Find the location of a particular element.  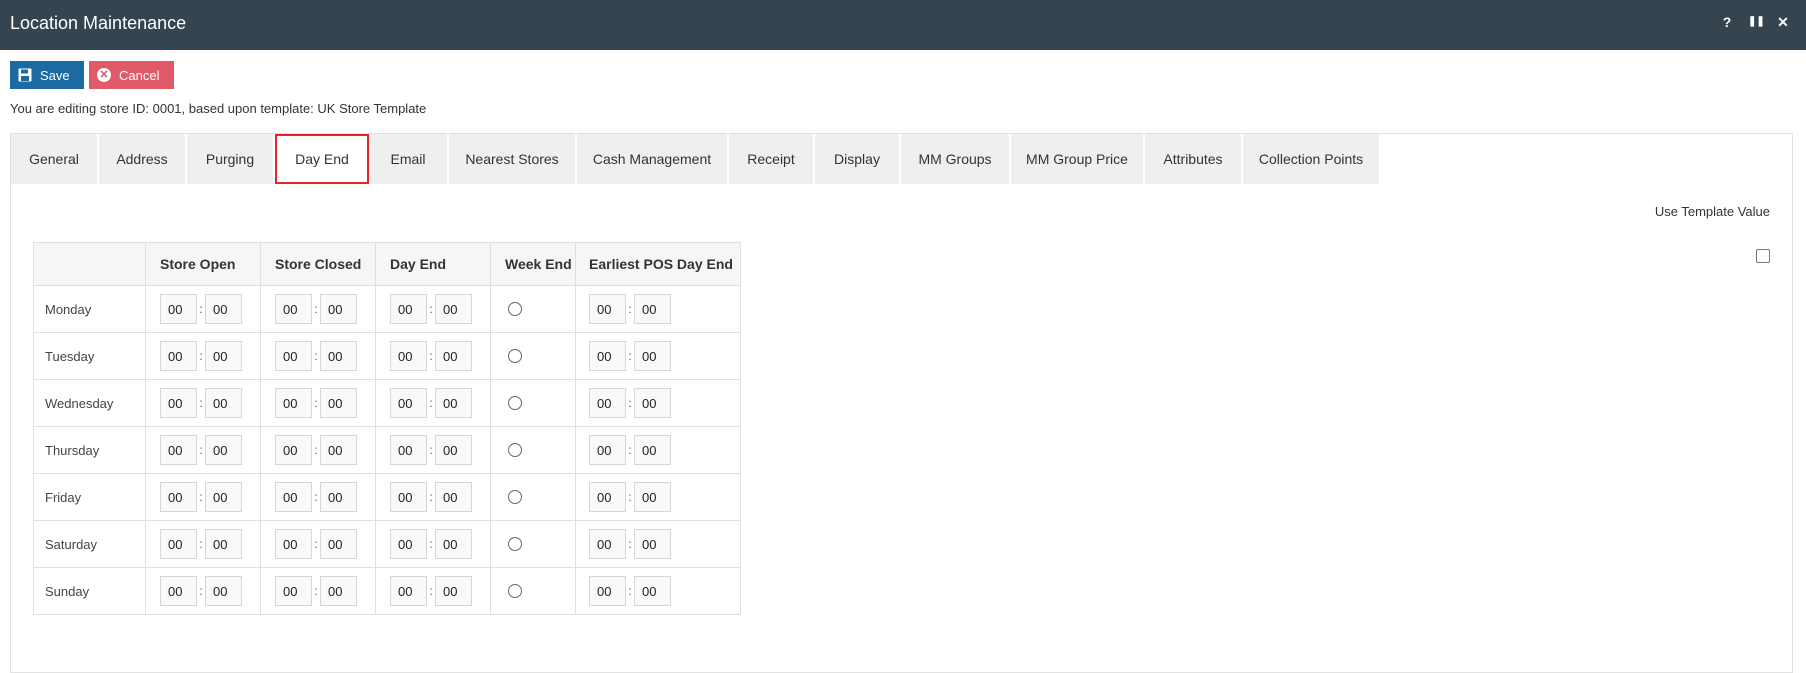

table-row-sunday: Sunday:::: is located at coordinates (387, 591).